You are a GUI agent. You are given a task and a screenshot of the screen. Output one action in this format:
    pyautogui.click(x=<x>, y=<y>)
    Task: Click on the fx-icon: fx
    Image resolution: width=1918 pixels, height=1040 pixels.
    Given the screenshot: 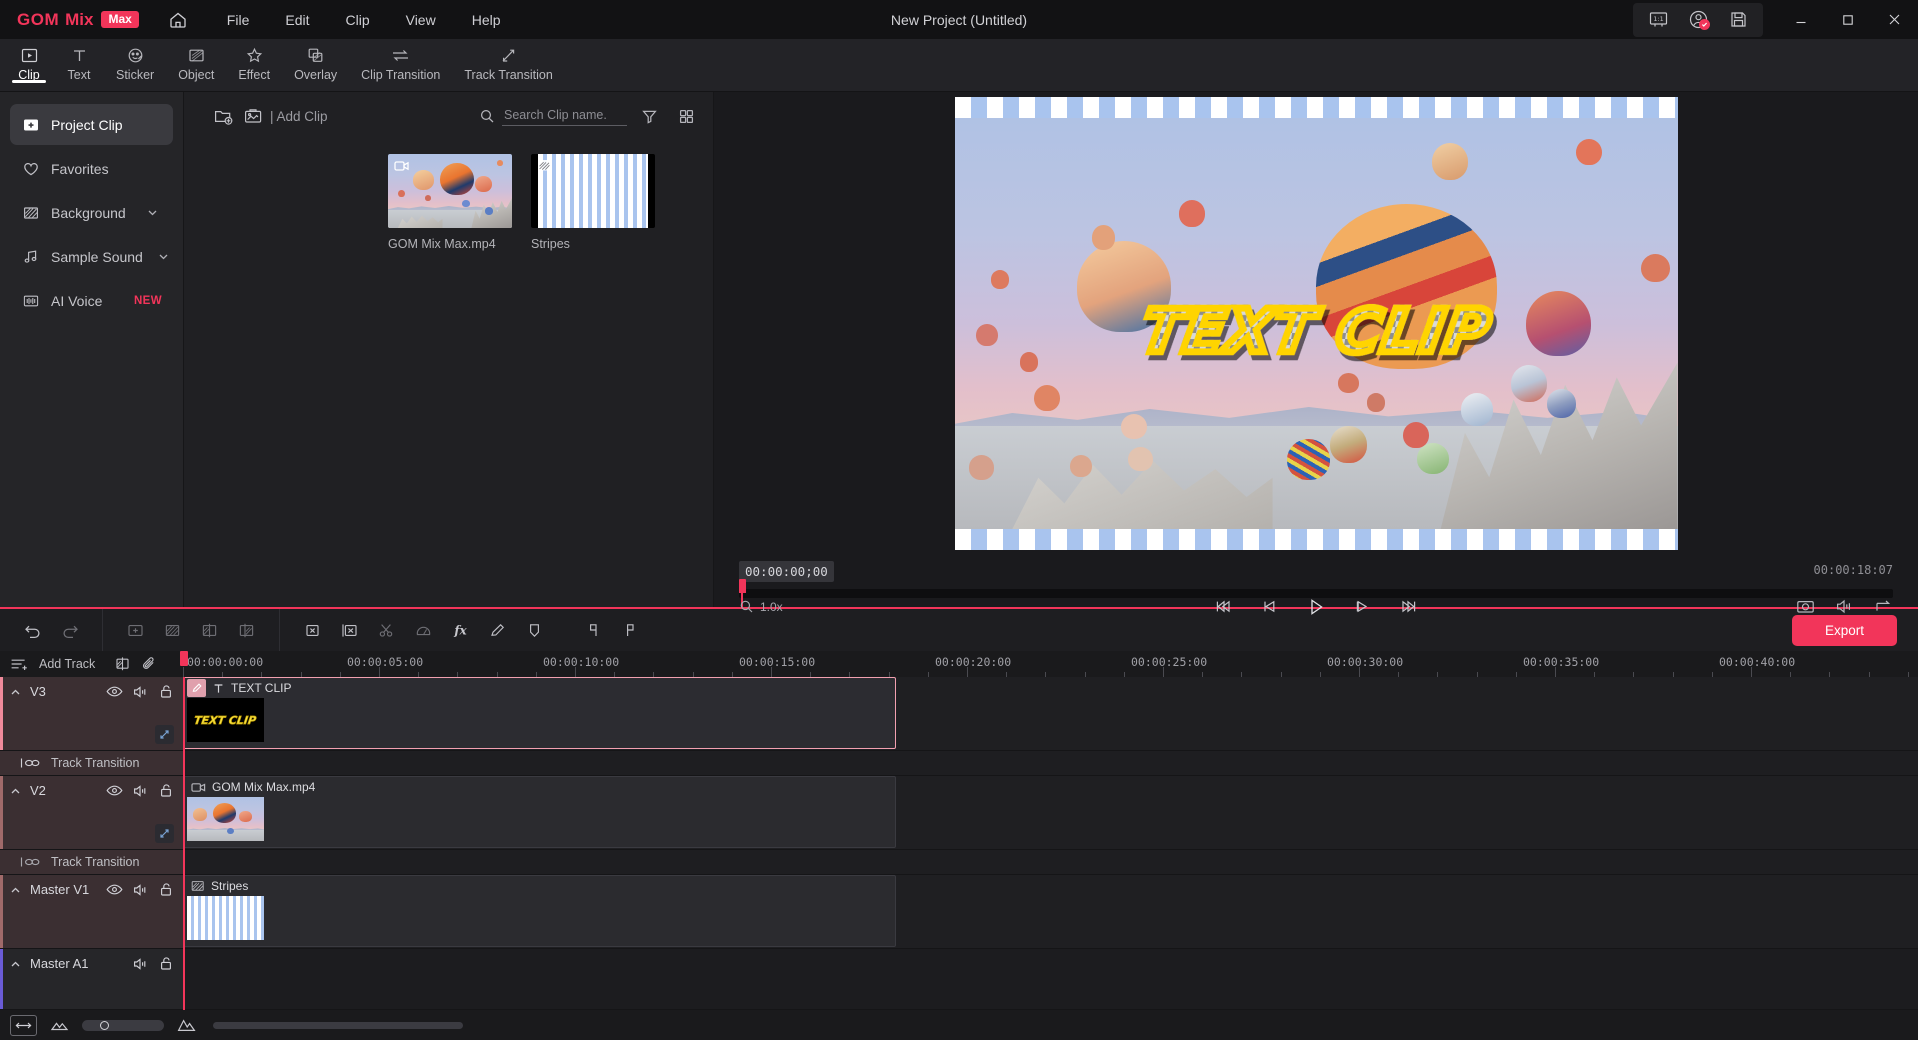 What is the action you would take?
    pyautogui.click(x=460, y=630)
    